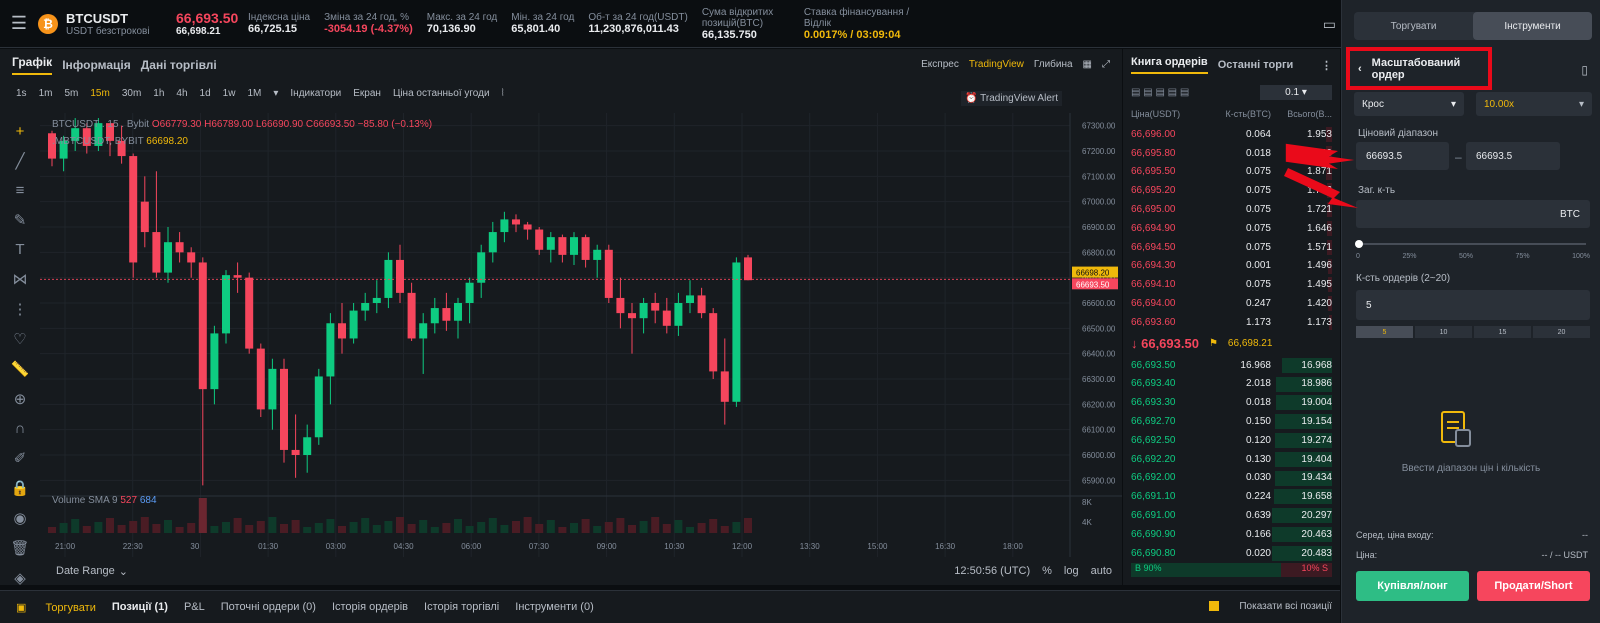 The height and width of the screenshot is (623, 1600). Describe the element at coordinates (1473, 305) in the screenshot. I see `orders-count-input: 5` at that location.